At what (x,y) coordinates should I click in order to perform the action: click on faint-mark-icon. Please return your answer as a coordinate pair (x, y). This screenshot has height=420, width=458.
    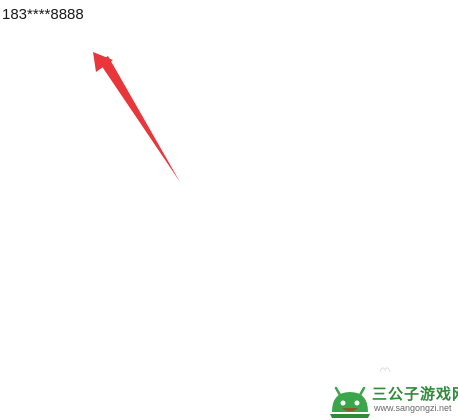
    Looking at the image, I should click on (385, 370).